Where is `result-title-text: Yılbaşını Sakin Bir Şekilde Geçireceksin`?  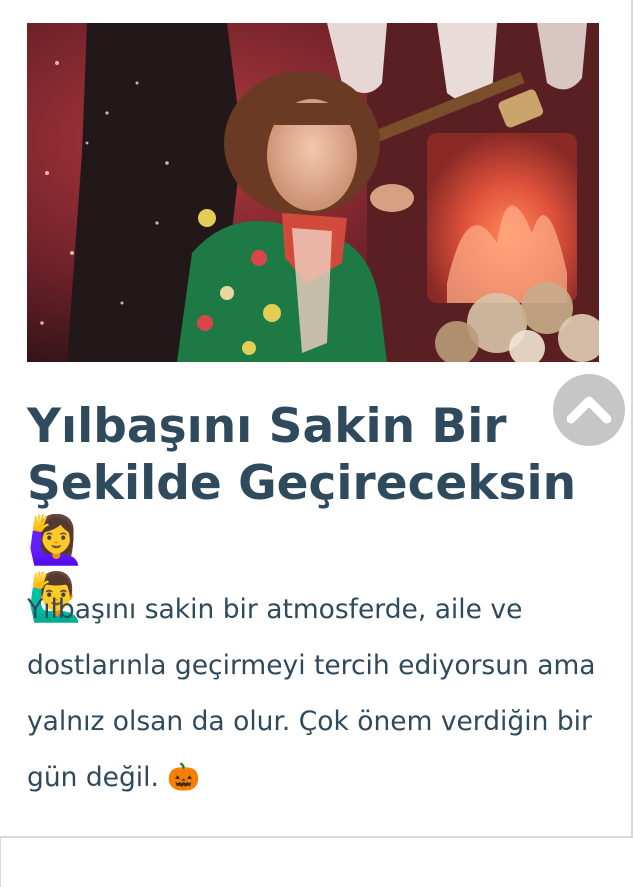
result-title-text: Yılbaşını Sakin Bir Şekilde Geçireceksin is located at coordinates (302, 455).